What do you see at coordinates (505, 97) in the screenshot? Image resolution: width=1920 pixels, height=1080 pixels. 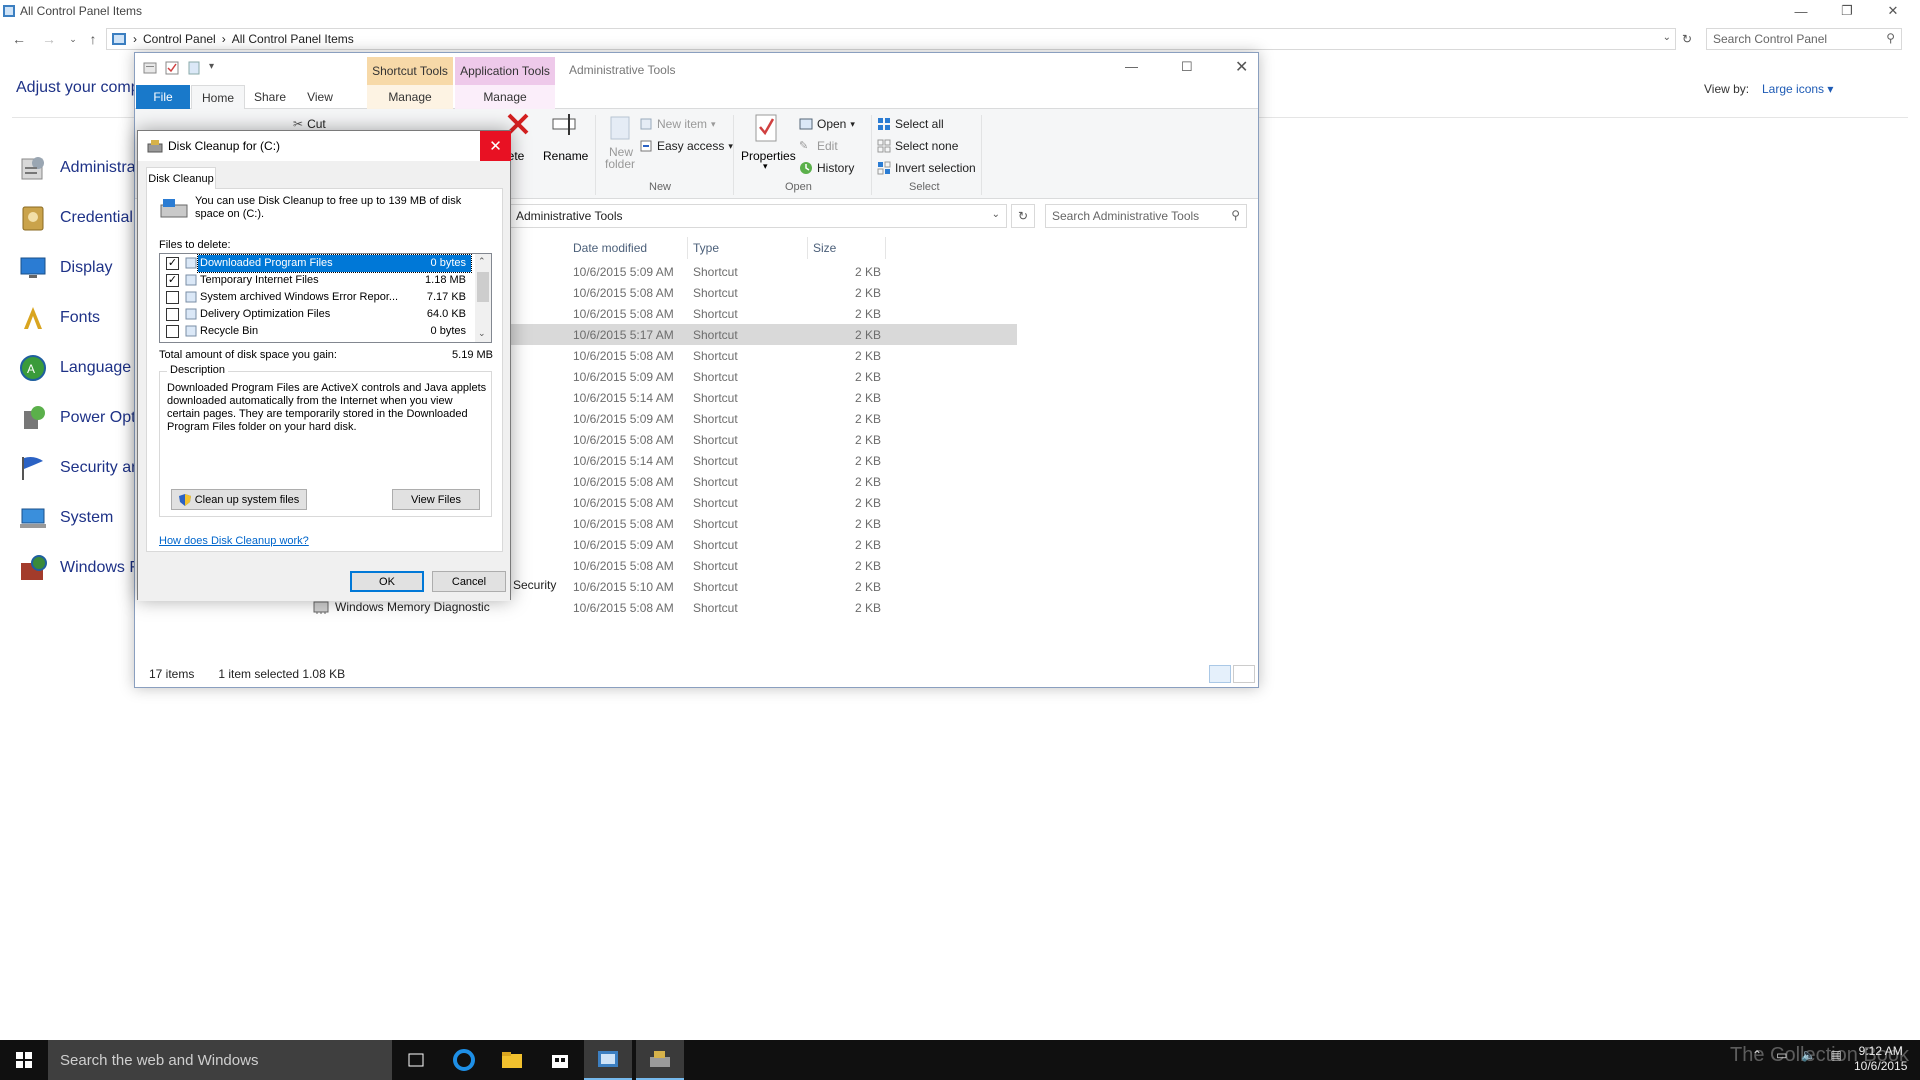 I see `tab-manage-application: Manage` at bounding box center [505, 97].